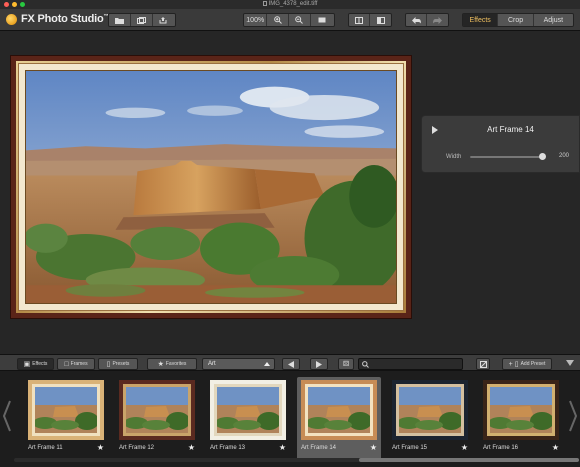 The image size is (580, 467). What do you see at coordinates (160, 364) in the screenshot?
I see `star-icon: ★` at bounding box center [160, 364].